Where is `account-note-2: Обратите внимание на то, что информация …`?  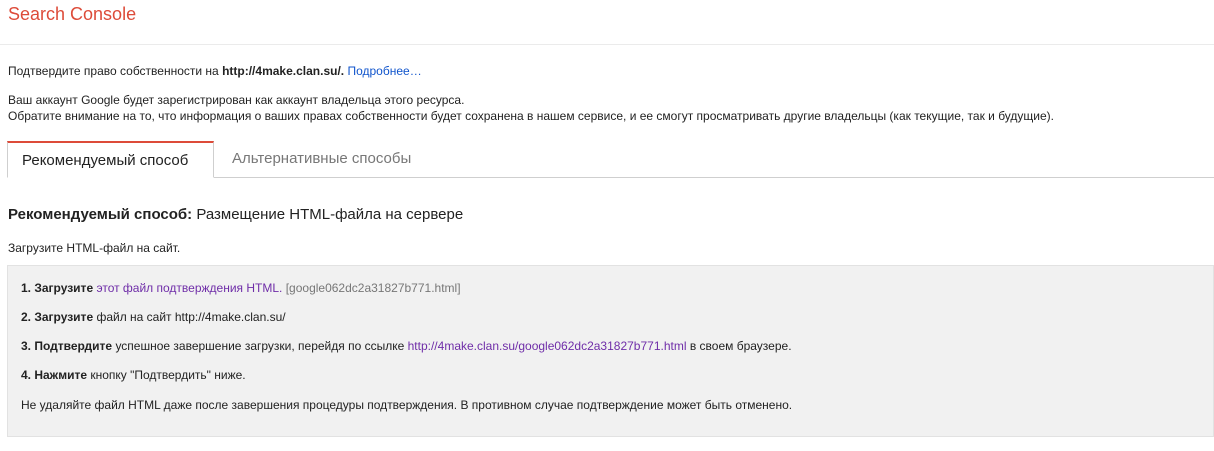 account-note-2: Обратите внимание на то, что информация … is located at coordinates (531, 116).